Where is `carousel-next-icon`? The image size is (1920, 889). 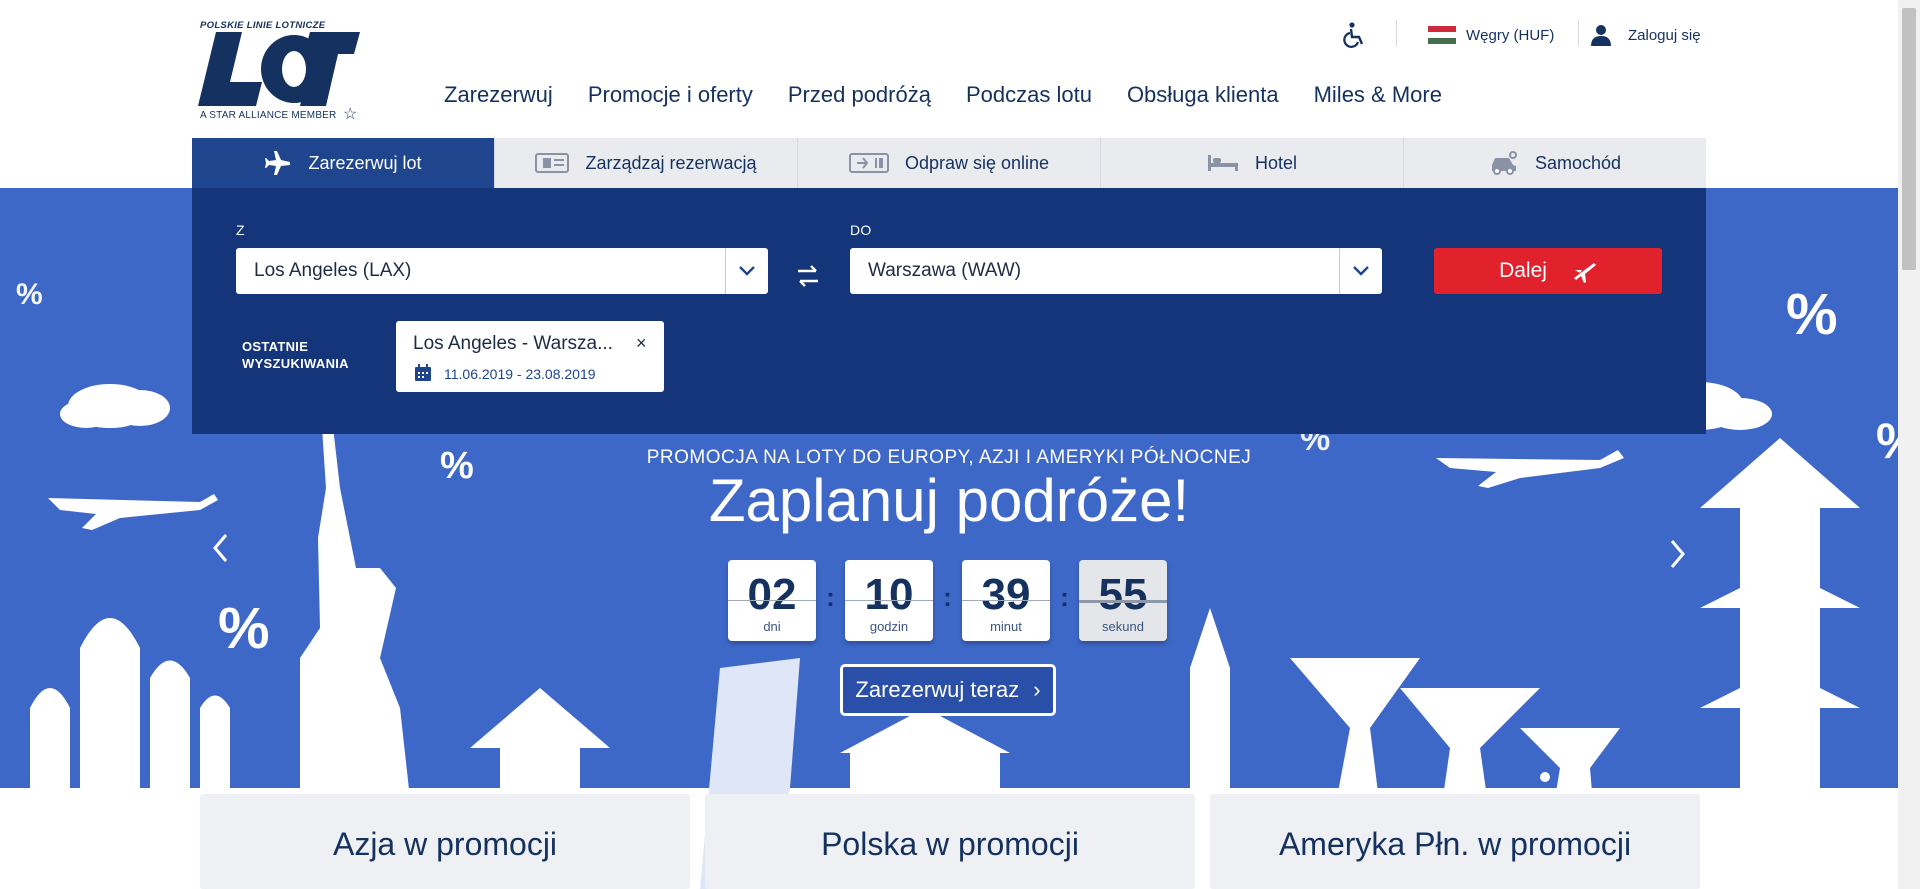
carousel-next-icon is located at coordinates (1677, 554).